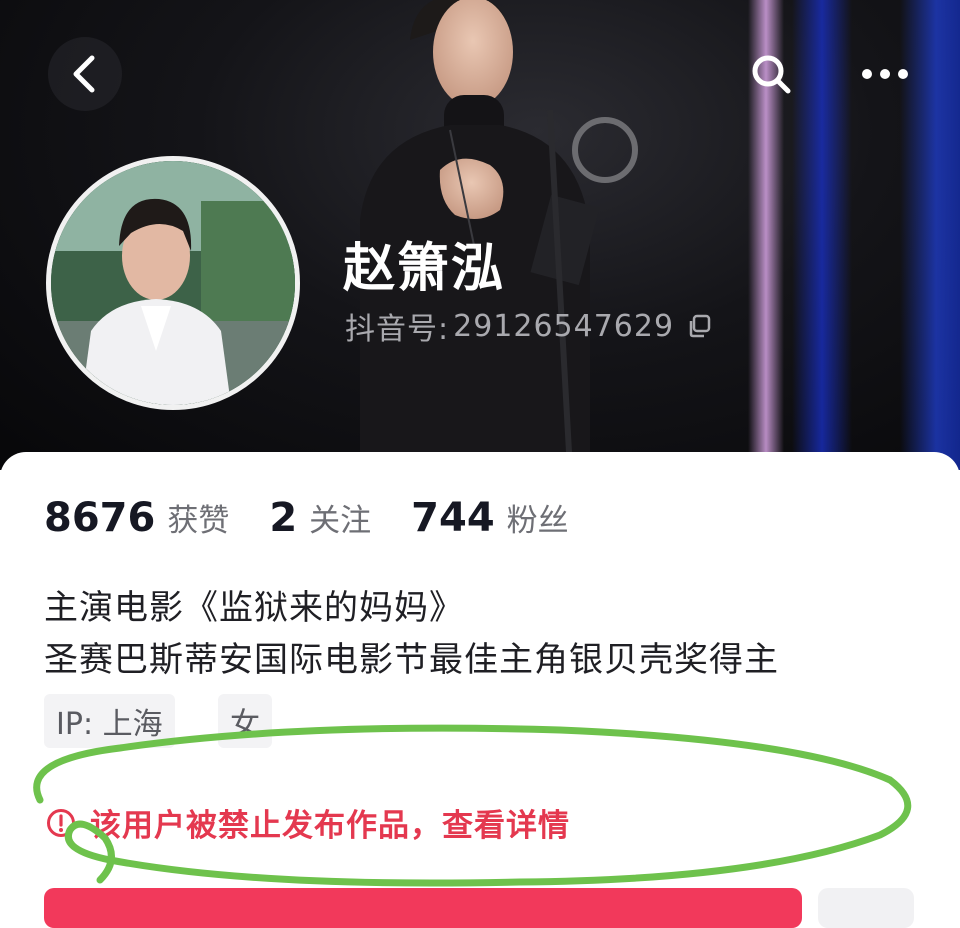  I want to click on search-button, so click(771, 74).